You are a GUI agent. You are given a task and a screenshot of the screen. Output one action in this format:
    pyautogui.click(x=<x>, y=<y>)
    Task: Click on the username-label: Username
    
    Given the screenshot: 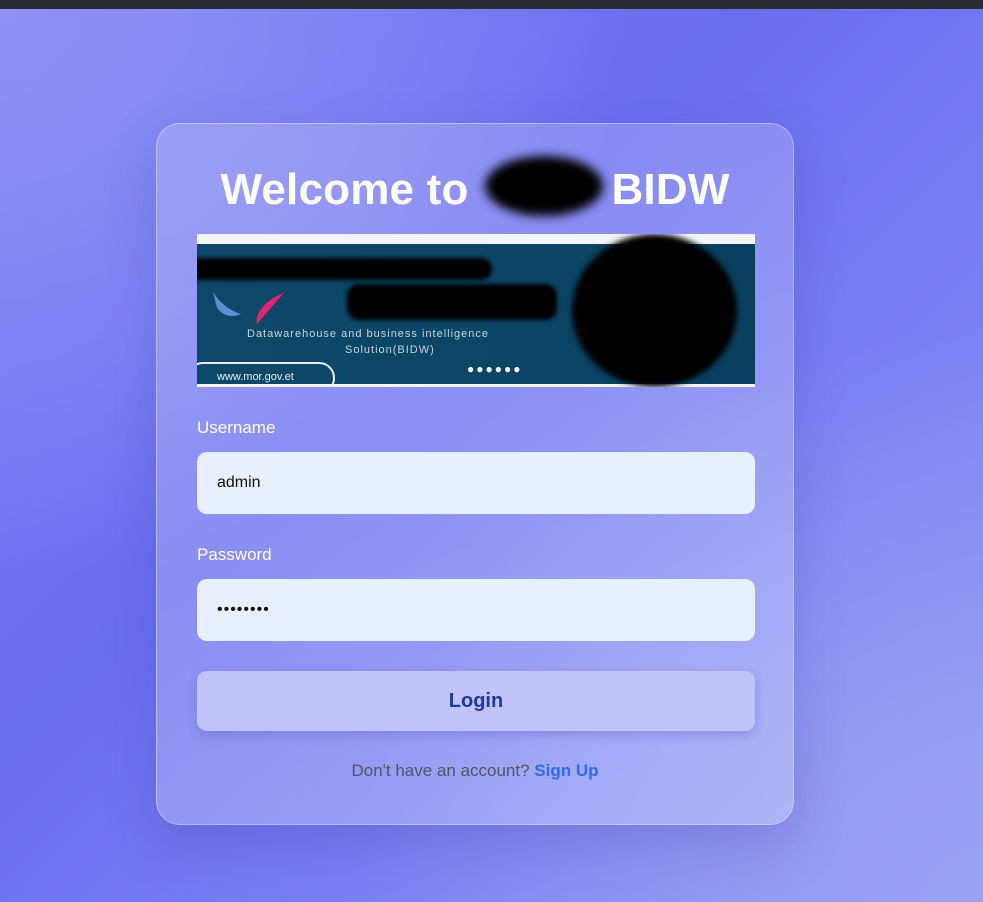 What is the action you would take?
    pyautogui.click(x=236, y=427)
    